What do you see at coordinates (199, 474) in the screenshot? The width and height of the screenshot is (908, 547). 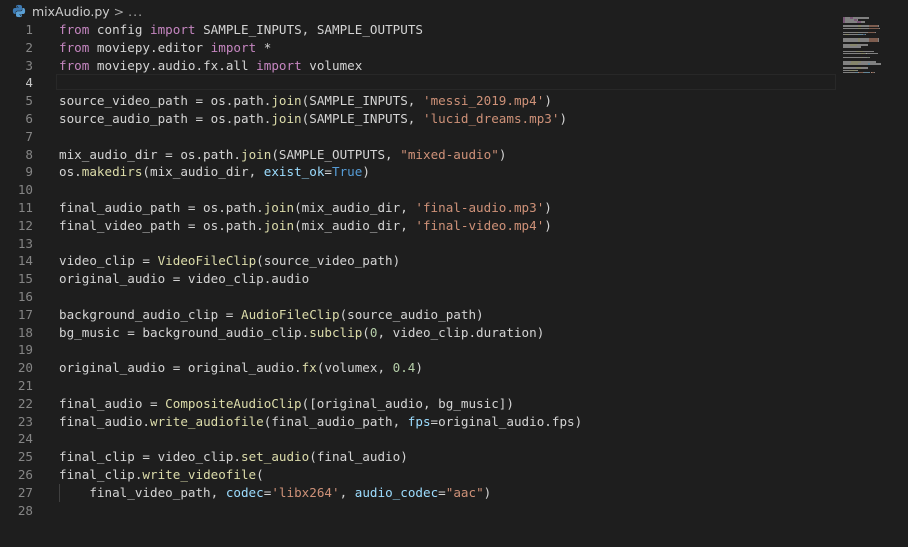 I see `code-token: write_videofile` at bounding box center [199, 474].